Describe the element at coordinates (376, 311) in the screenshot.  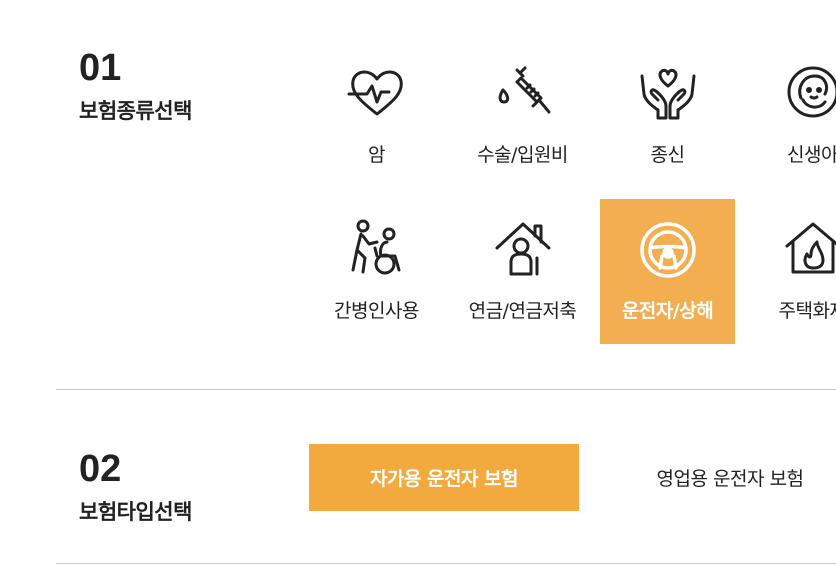
I see `category-label: 간병인사용` at that location.